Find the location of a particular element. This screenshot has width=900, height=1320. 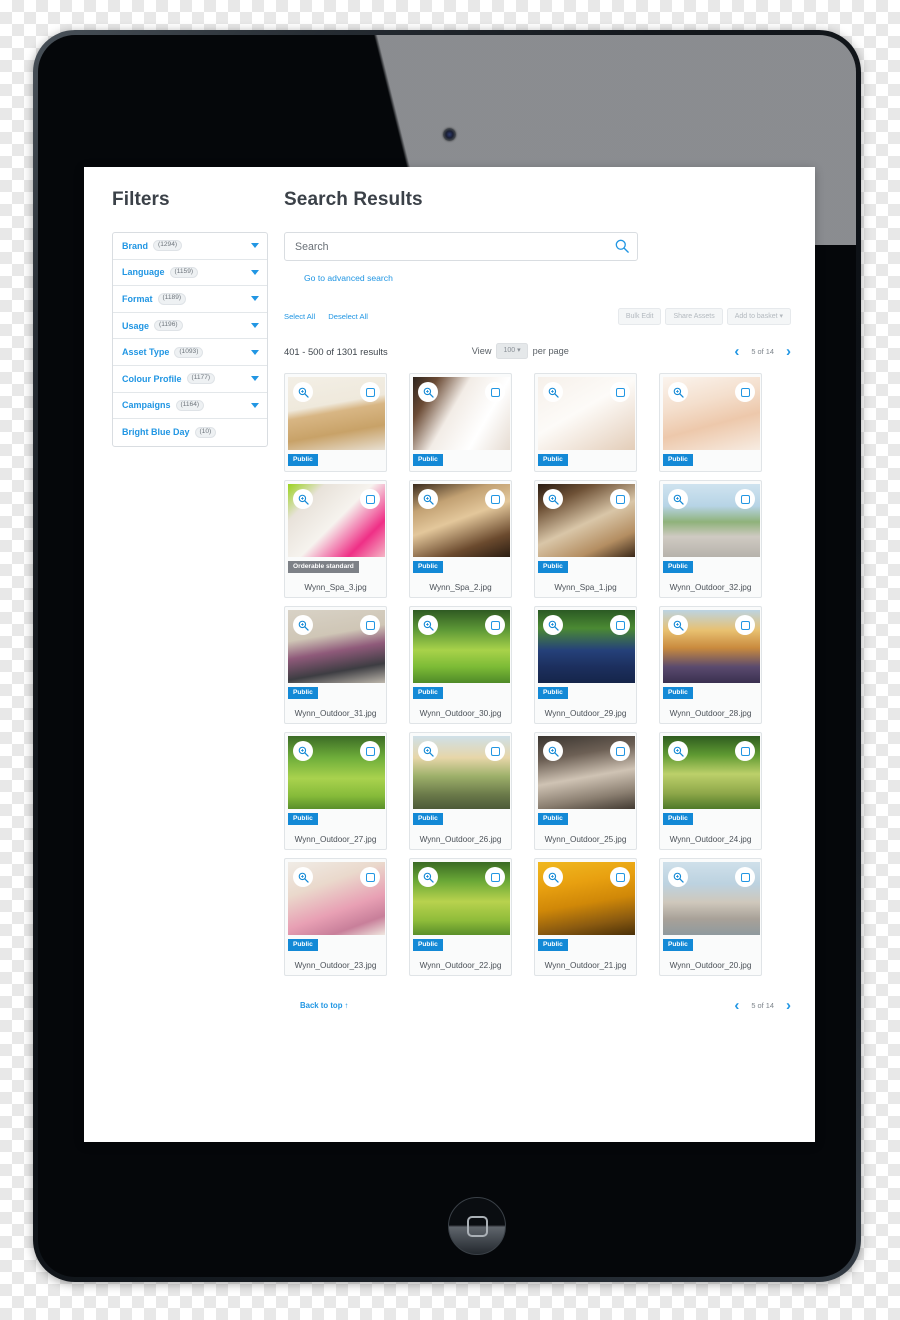

home-button is located at coordinates (477, 1226).